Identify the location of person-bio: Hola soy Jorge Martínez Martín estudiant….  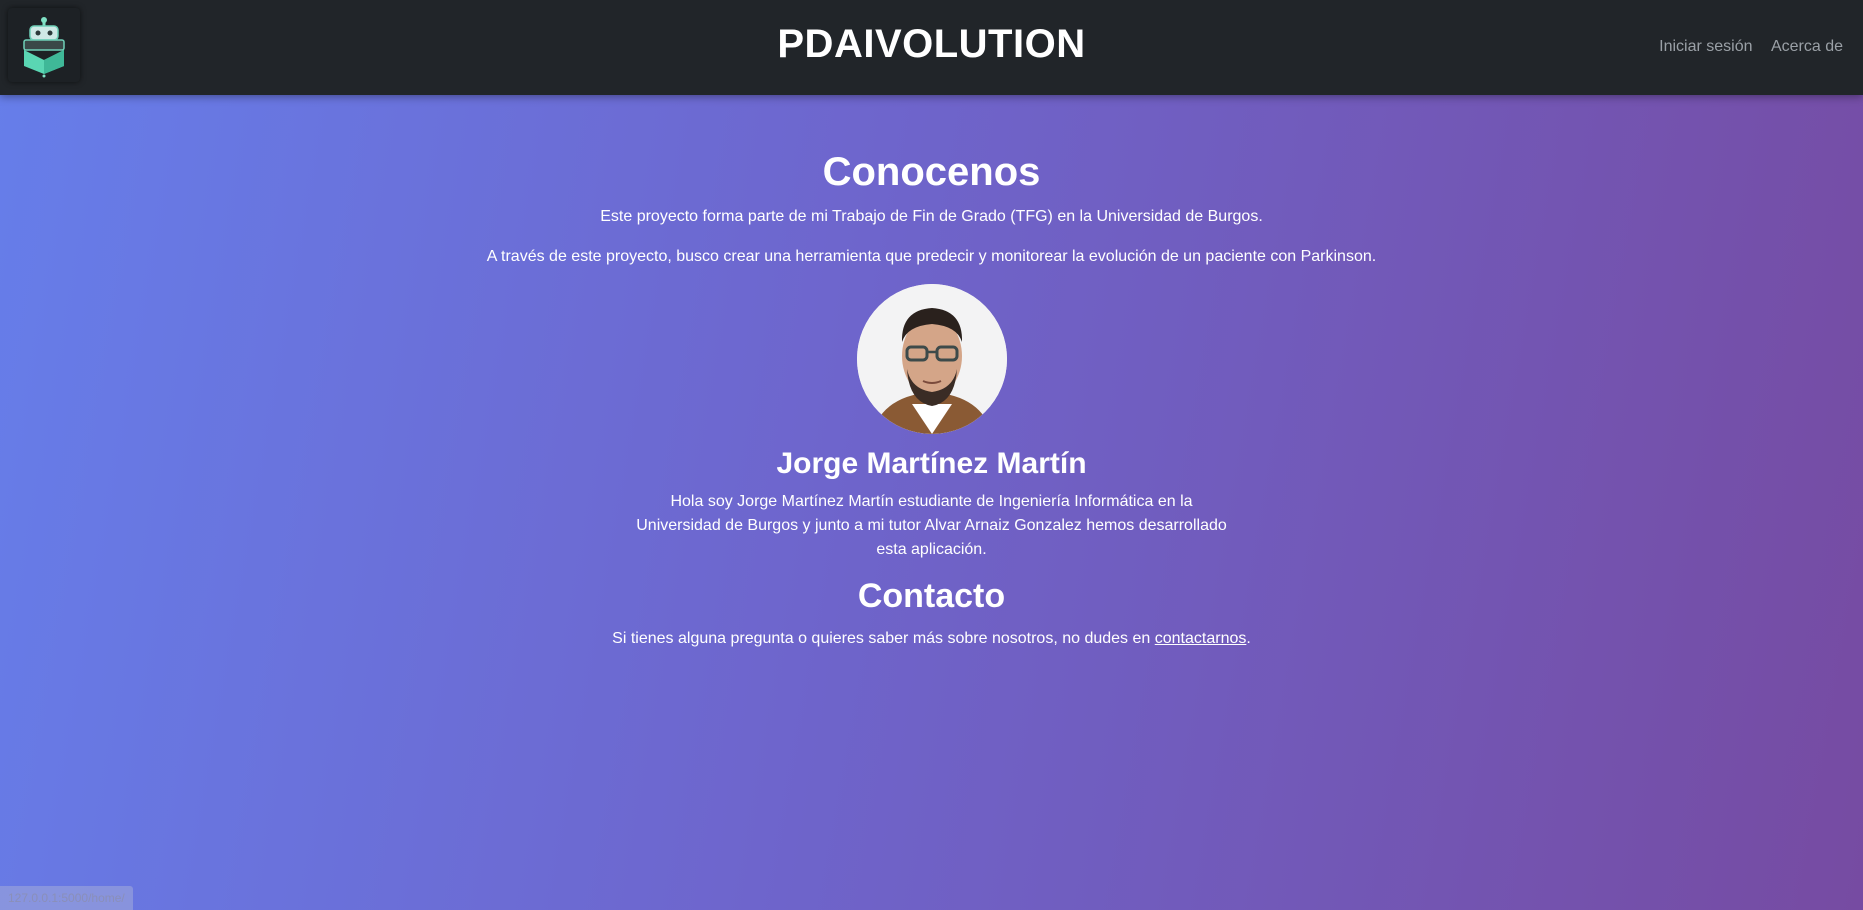
(931, 525).